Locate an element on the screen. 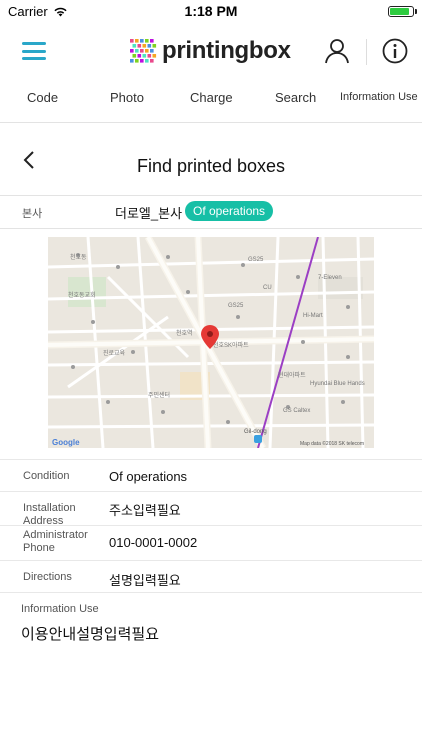 The image size is (422, 750). map-label: 천호SK아파트 is located at coordinates (231, 345).